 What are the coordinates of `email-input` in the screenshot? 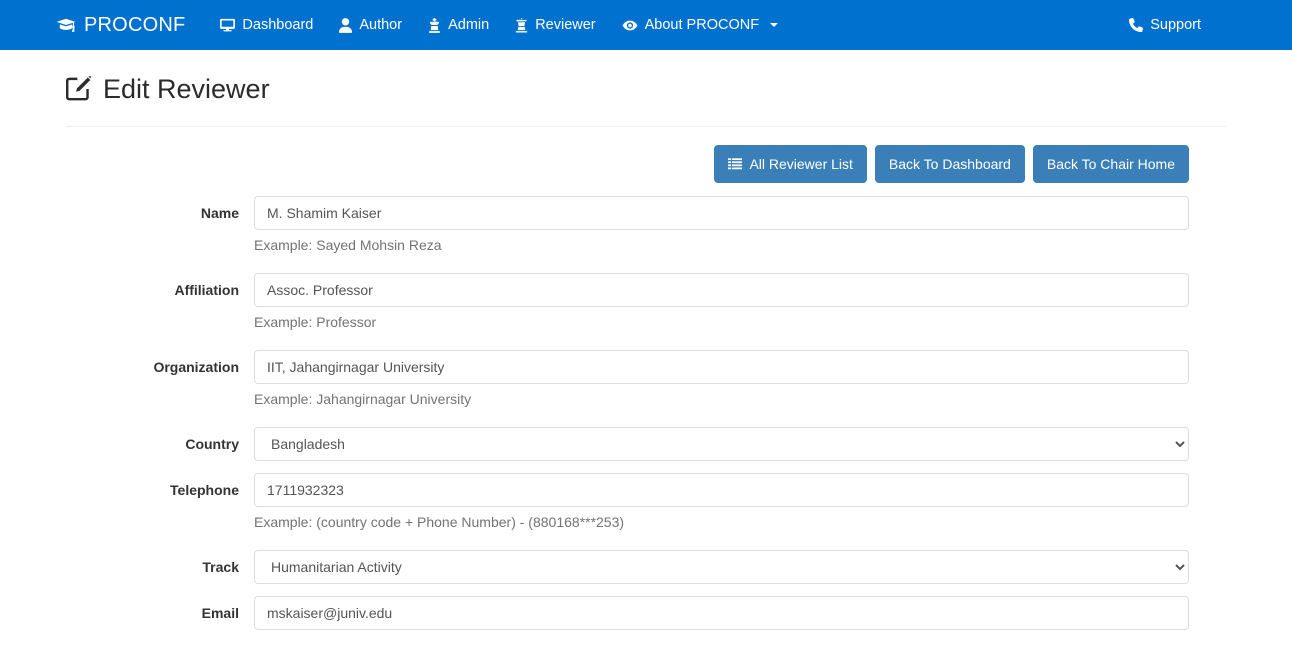 It's located at (721, 613).